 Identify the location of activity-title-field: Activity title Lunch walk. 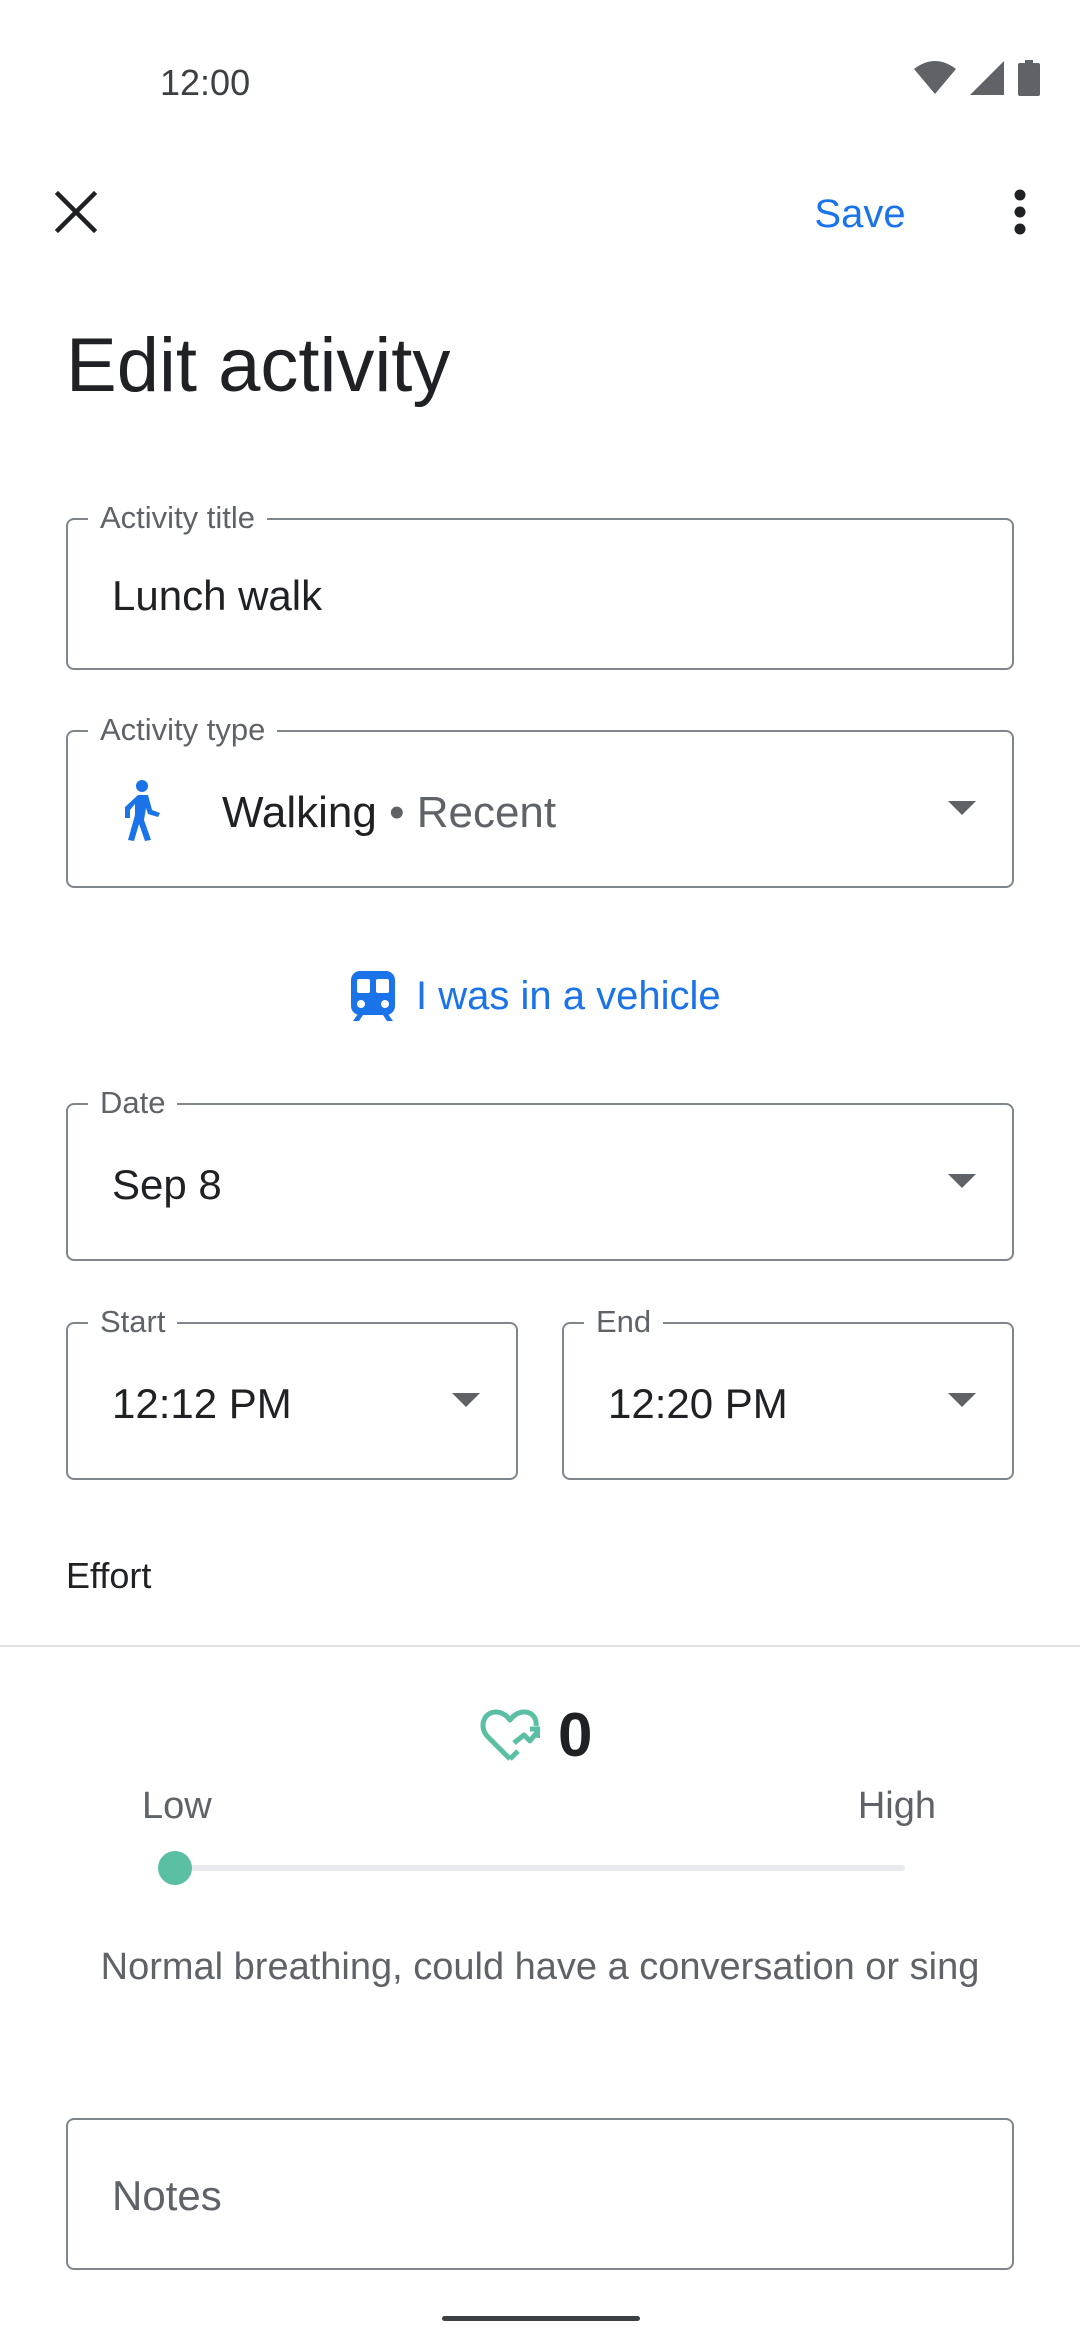
(540, 584).